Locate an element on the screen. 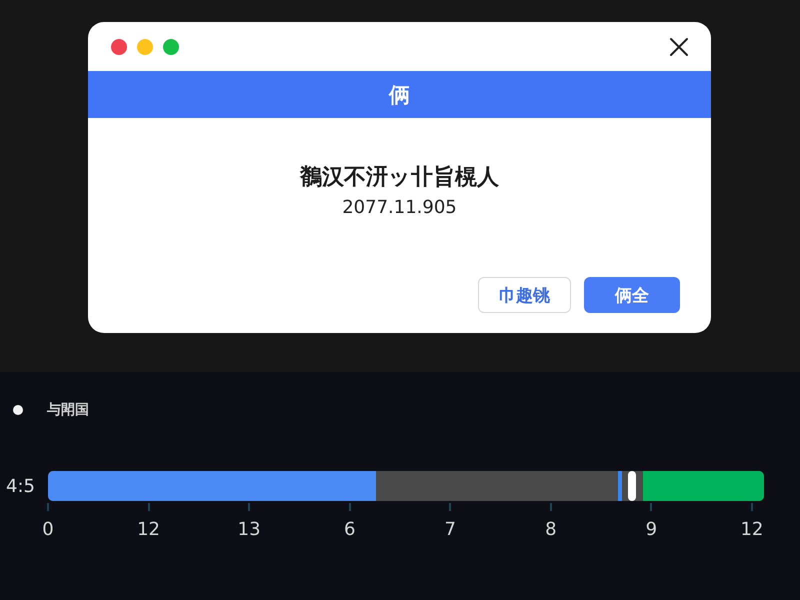 The height and width of the screenshot is (600, 800). dialog-message: 鶺汉不汧ッ卝旨榥人 is located at coordinates (399, 178).